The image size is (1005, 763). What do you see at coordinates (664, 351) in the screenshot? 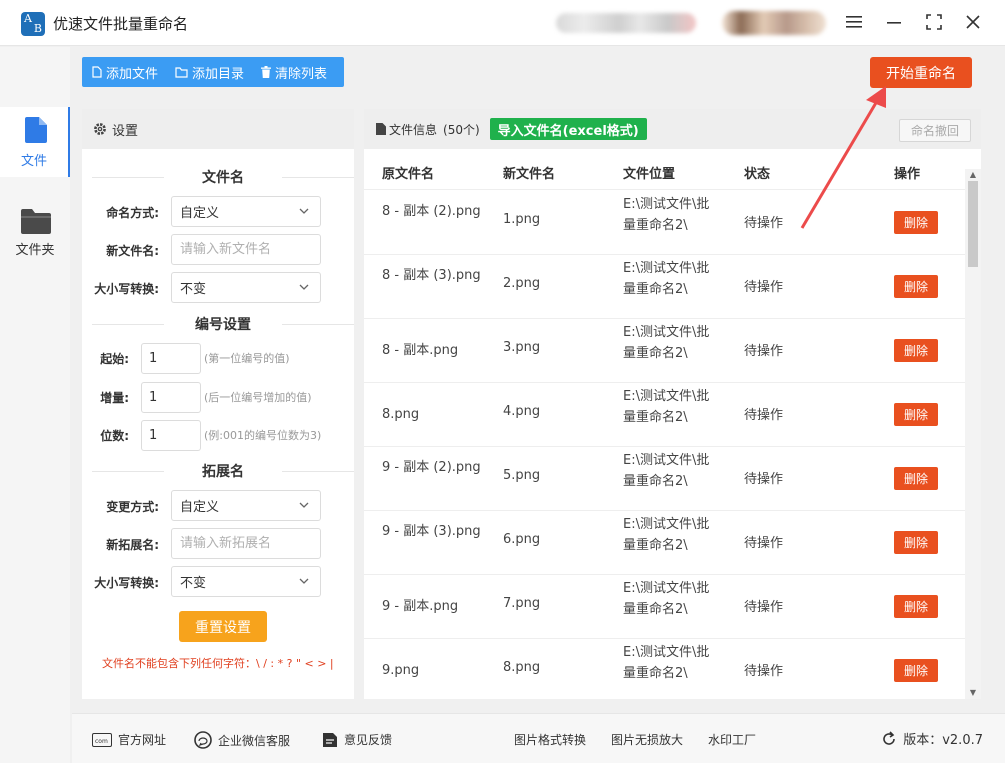
I see `table-row: 8 - 副本.png 3.png E:\测试文件\批量重命名2\ 待操作 删除` at bounding box center [664, 351].